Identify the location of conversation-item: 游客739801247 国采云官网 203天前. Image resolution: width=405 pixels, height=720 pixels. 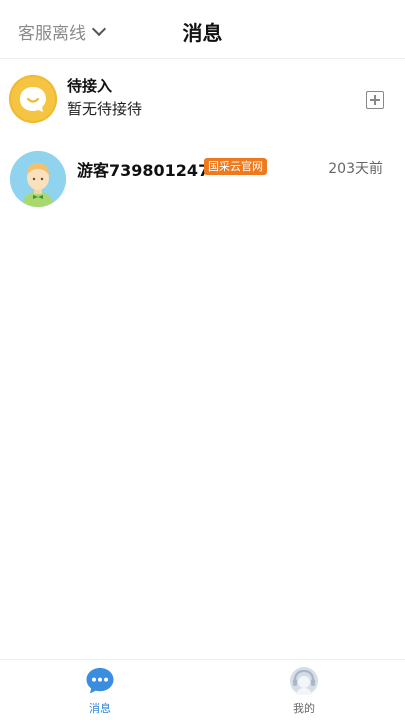
(202, 178).